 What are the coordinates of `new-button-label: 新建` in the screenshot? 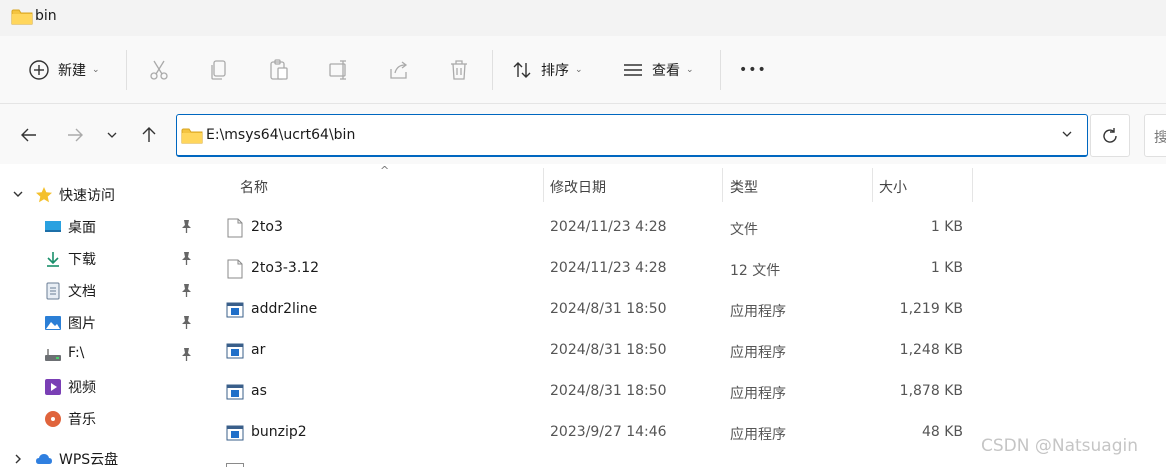 It's located at (72, 71).